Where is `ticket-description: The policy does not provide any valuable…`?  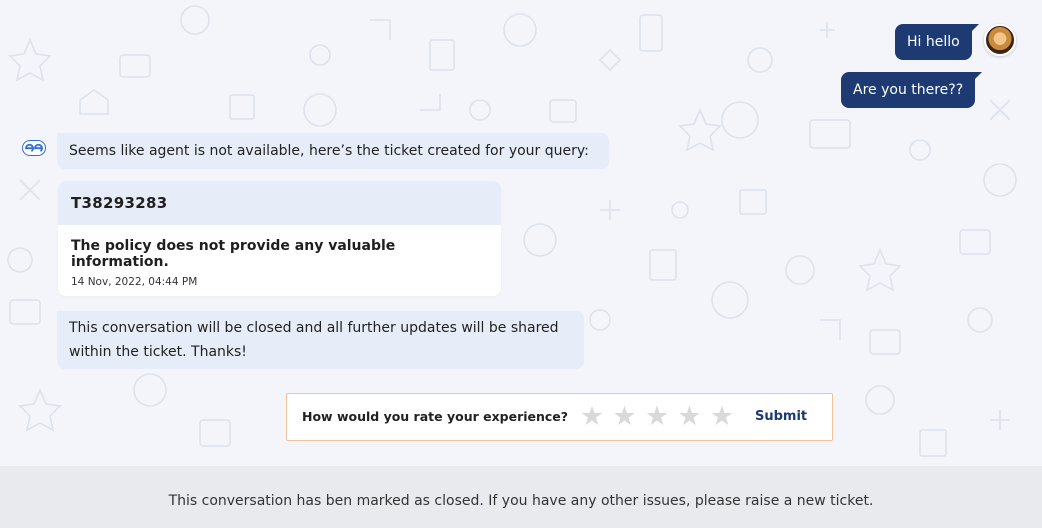
ticket-description: The policy does not provide any valuable… is located at coordinates (233, 254).